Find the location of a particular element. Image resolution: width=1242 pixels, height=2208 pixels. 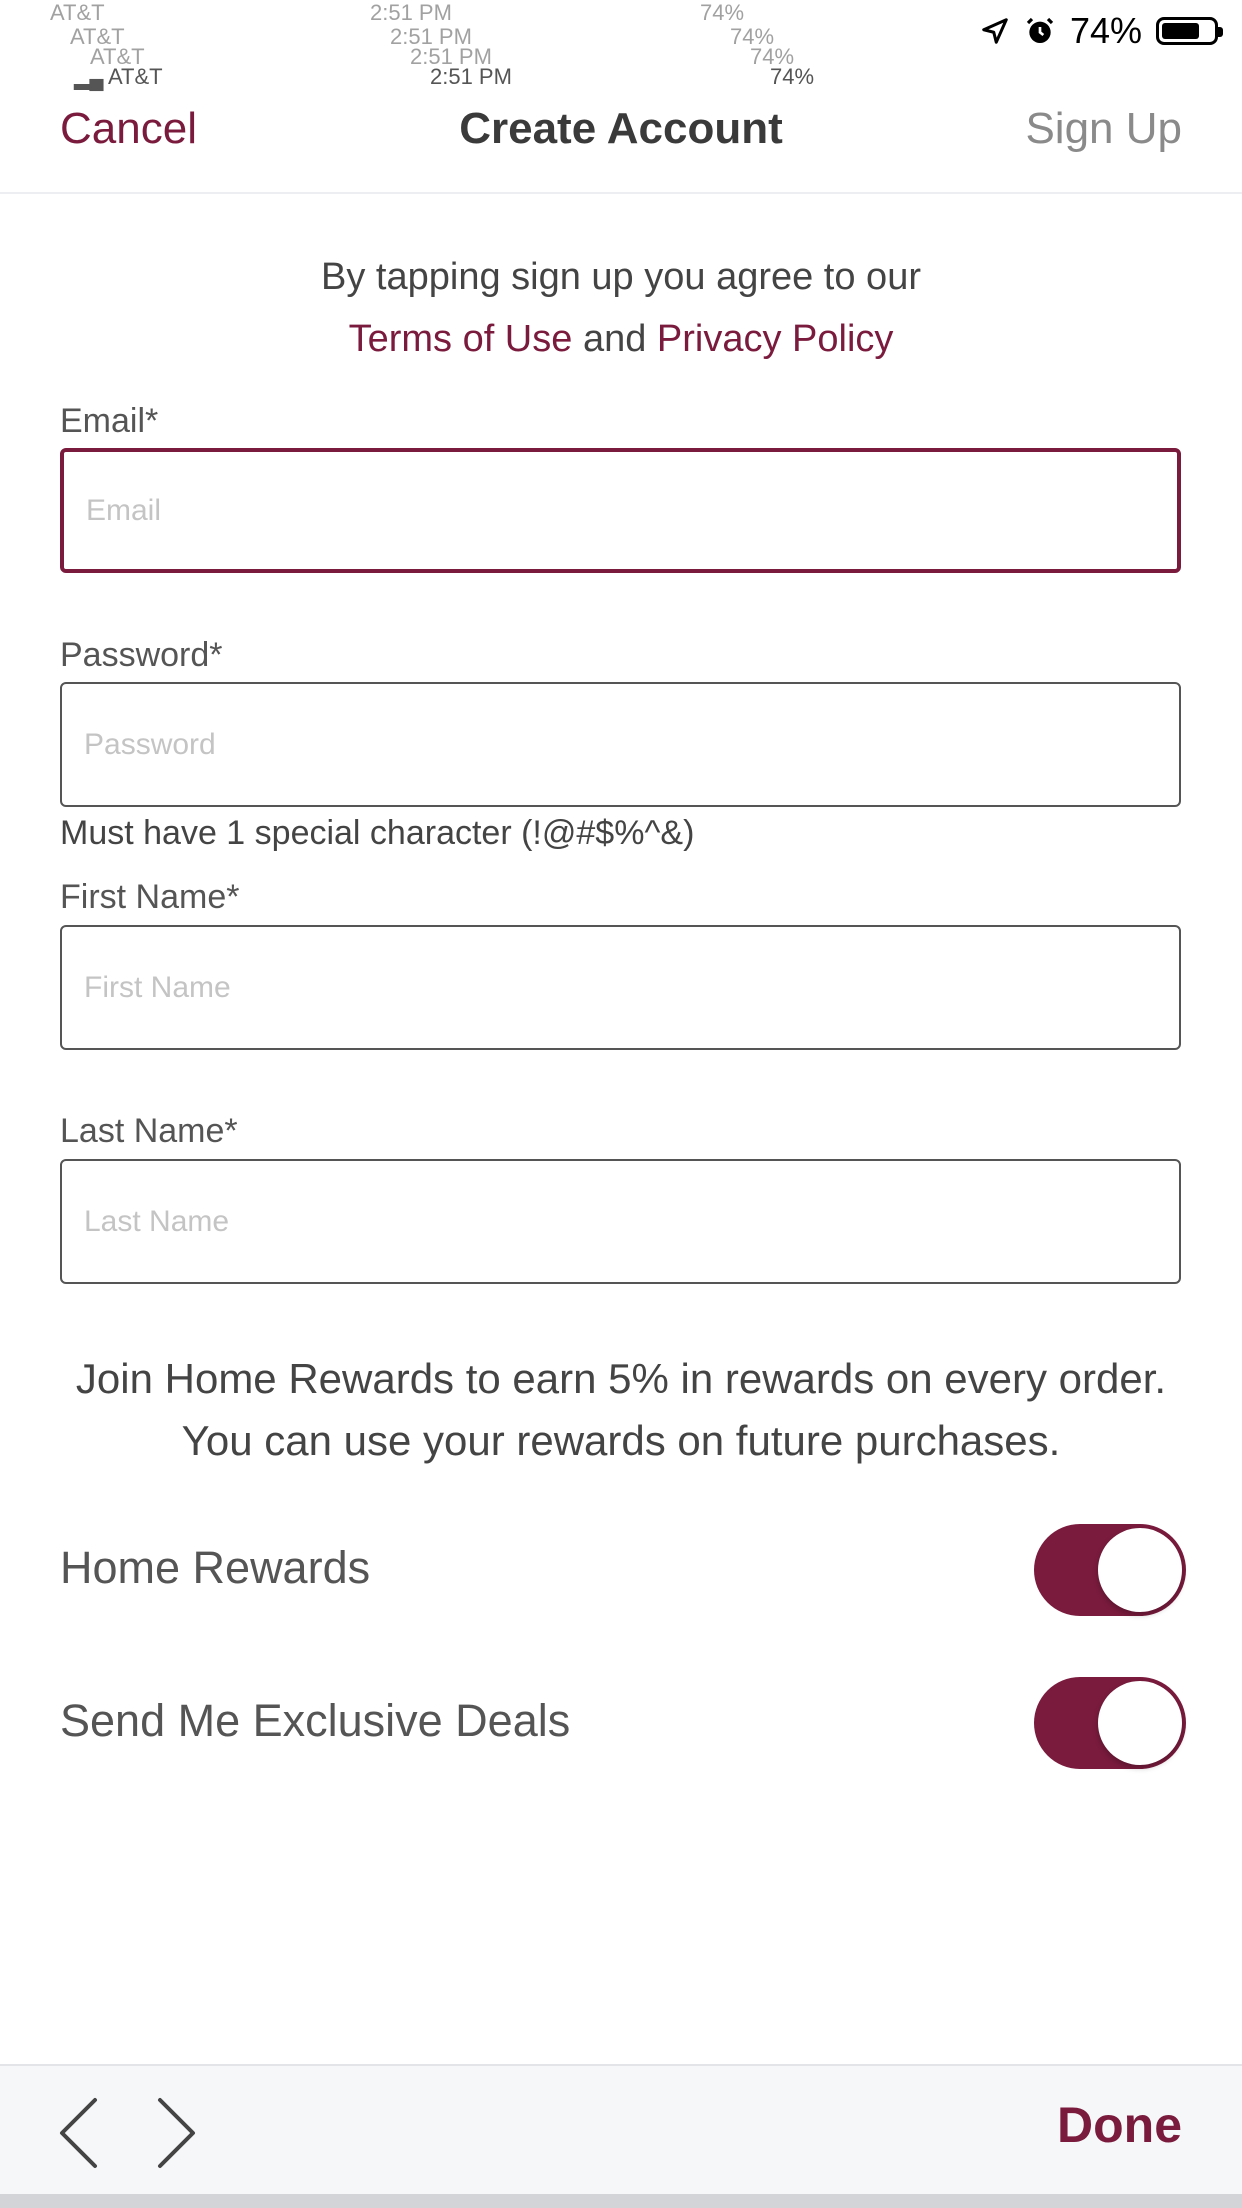

alarm-icon is located at coordinates (1040, 30).